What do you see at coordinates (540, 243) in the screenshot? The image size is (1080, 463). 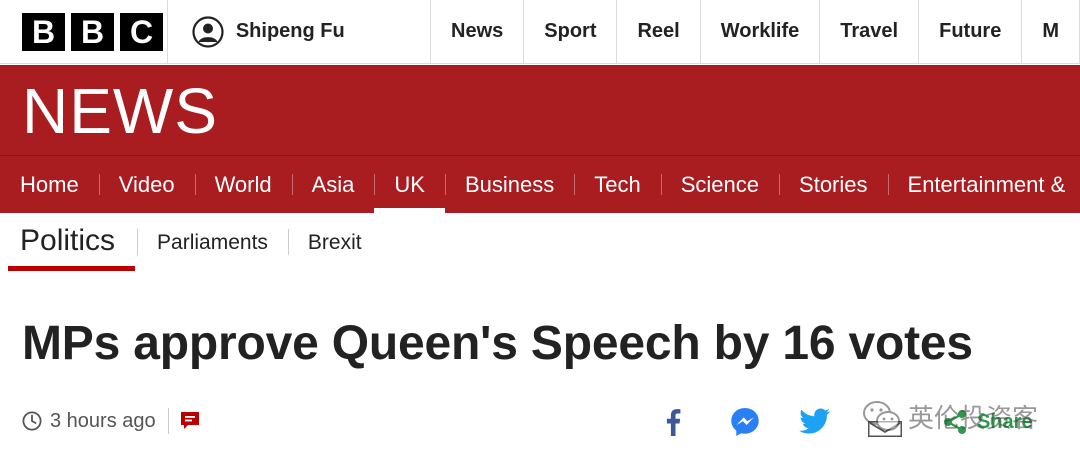 I see `sub-nav: Politics Parliaments Brexit` at bounding box center [540, 243].